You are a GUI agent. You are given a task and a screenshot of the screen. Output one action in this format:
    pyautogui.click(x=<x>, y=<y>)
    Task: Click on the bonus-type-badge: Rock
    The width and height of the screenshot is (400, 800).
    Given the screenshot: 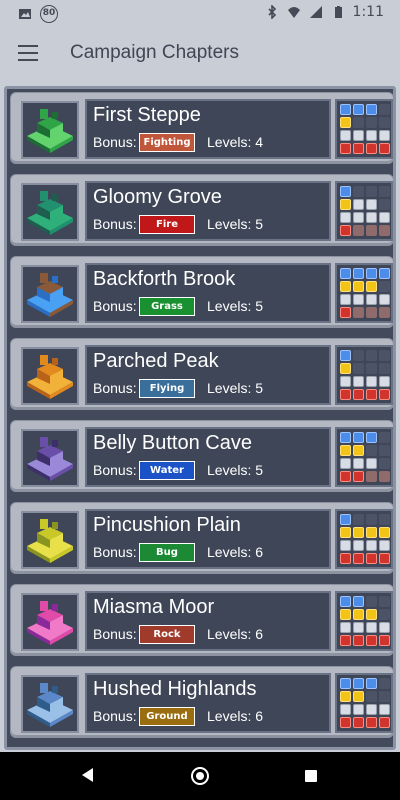 What is the action you would take?
    pyautogui.click(x=167, y=634)
    